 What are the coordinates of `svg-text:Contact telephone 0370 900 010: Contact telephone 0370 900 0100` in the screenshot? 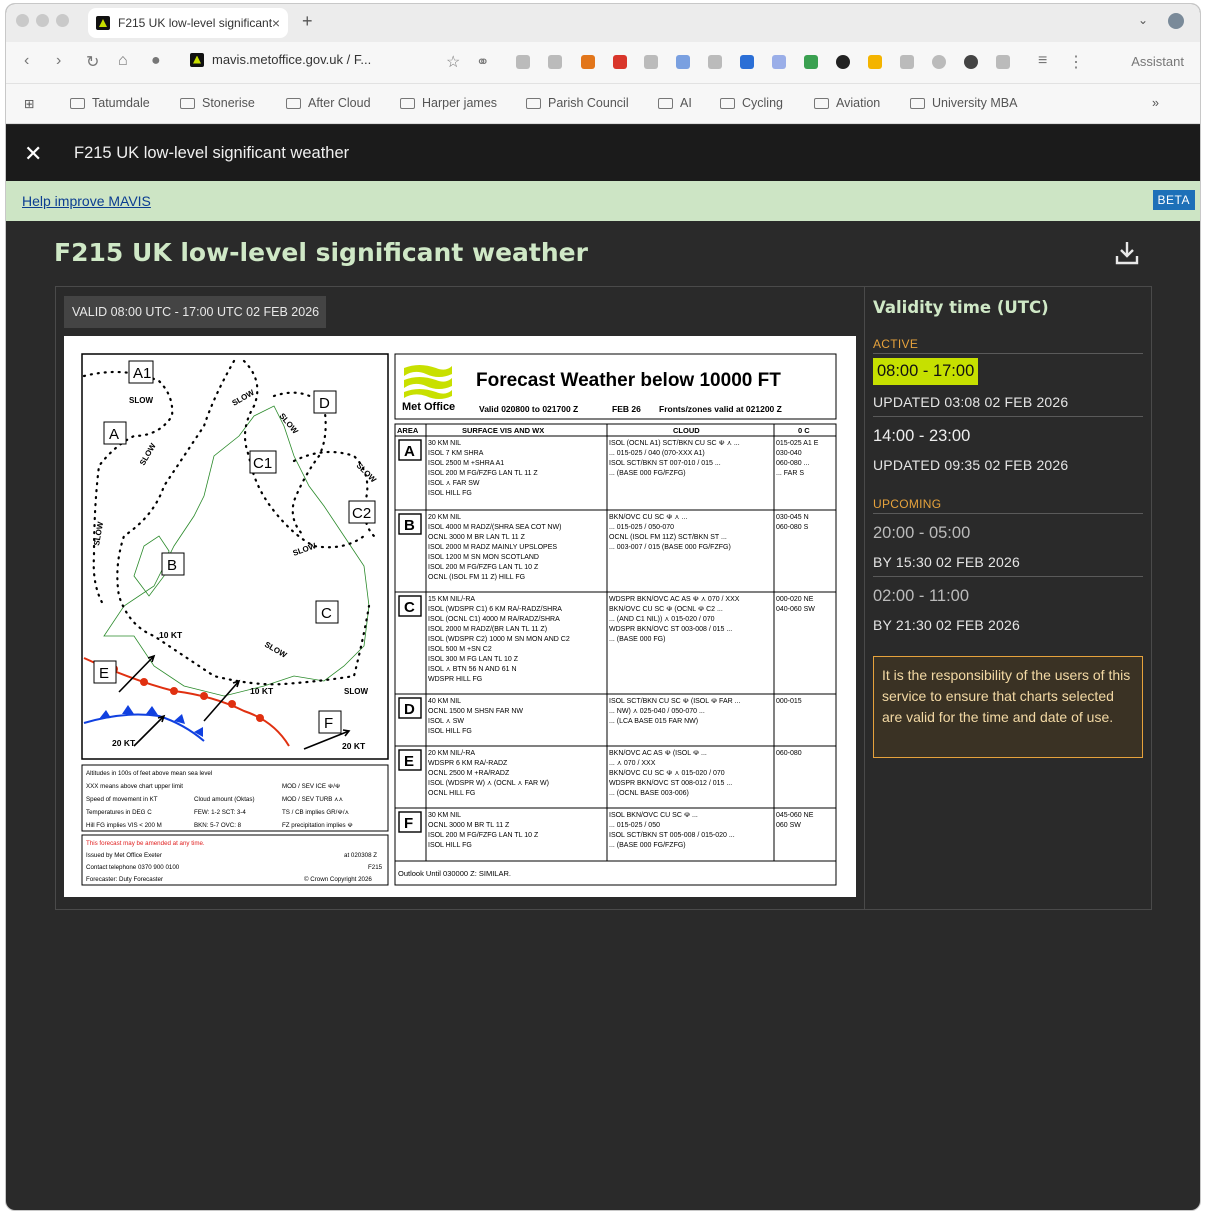 It's located at (133, 867).